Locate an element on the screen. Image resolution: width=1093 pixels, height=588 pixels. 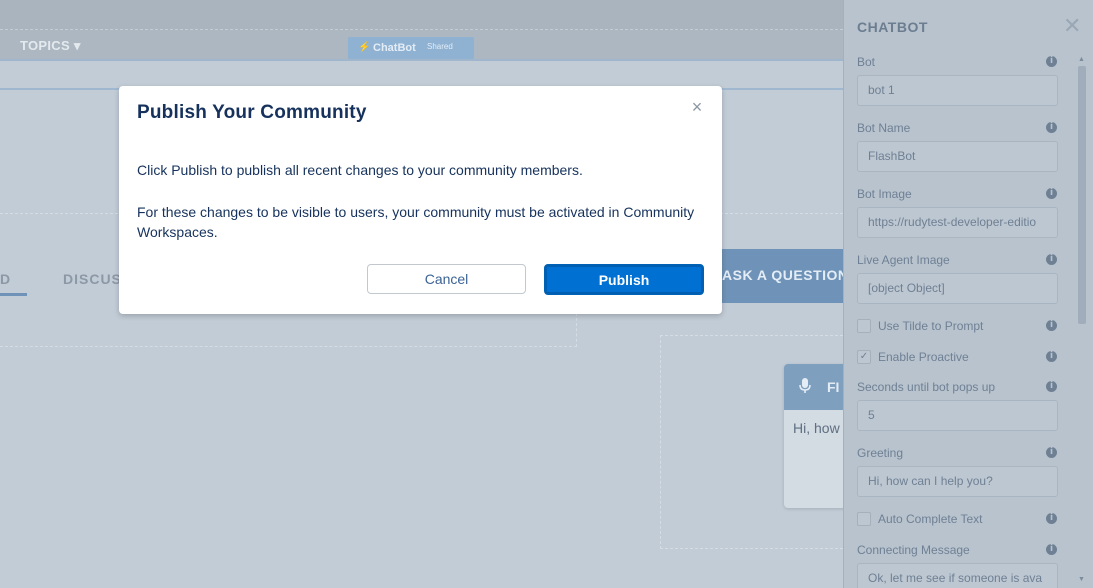
cancel-button: Cancel is located at coordinates (446, 279).